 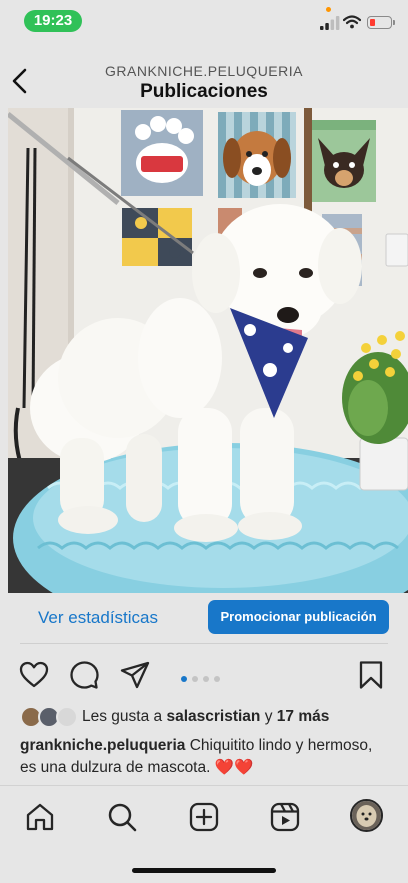 I want to click on home-icon, so click(x=40, y=817).